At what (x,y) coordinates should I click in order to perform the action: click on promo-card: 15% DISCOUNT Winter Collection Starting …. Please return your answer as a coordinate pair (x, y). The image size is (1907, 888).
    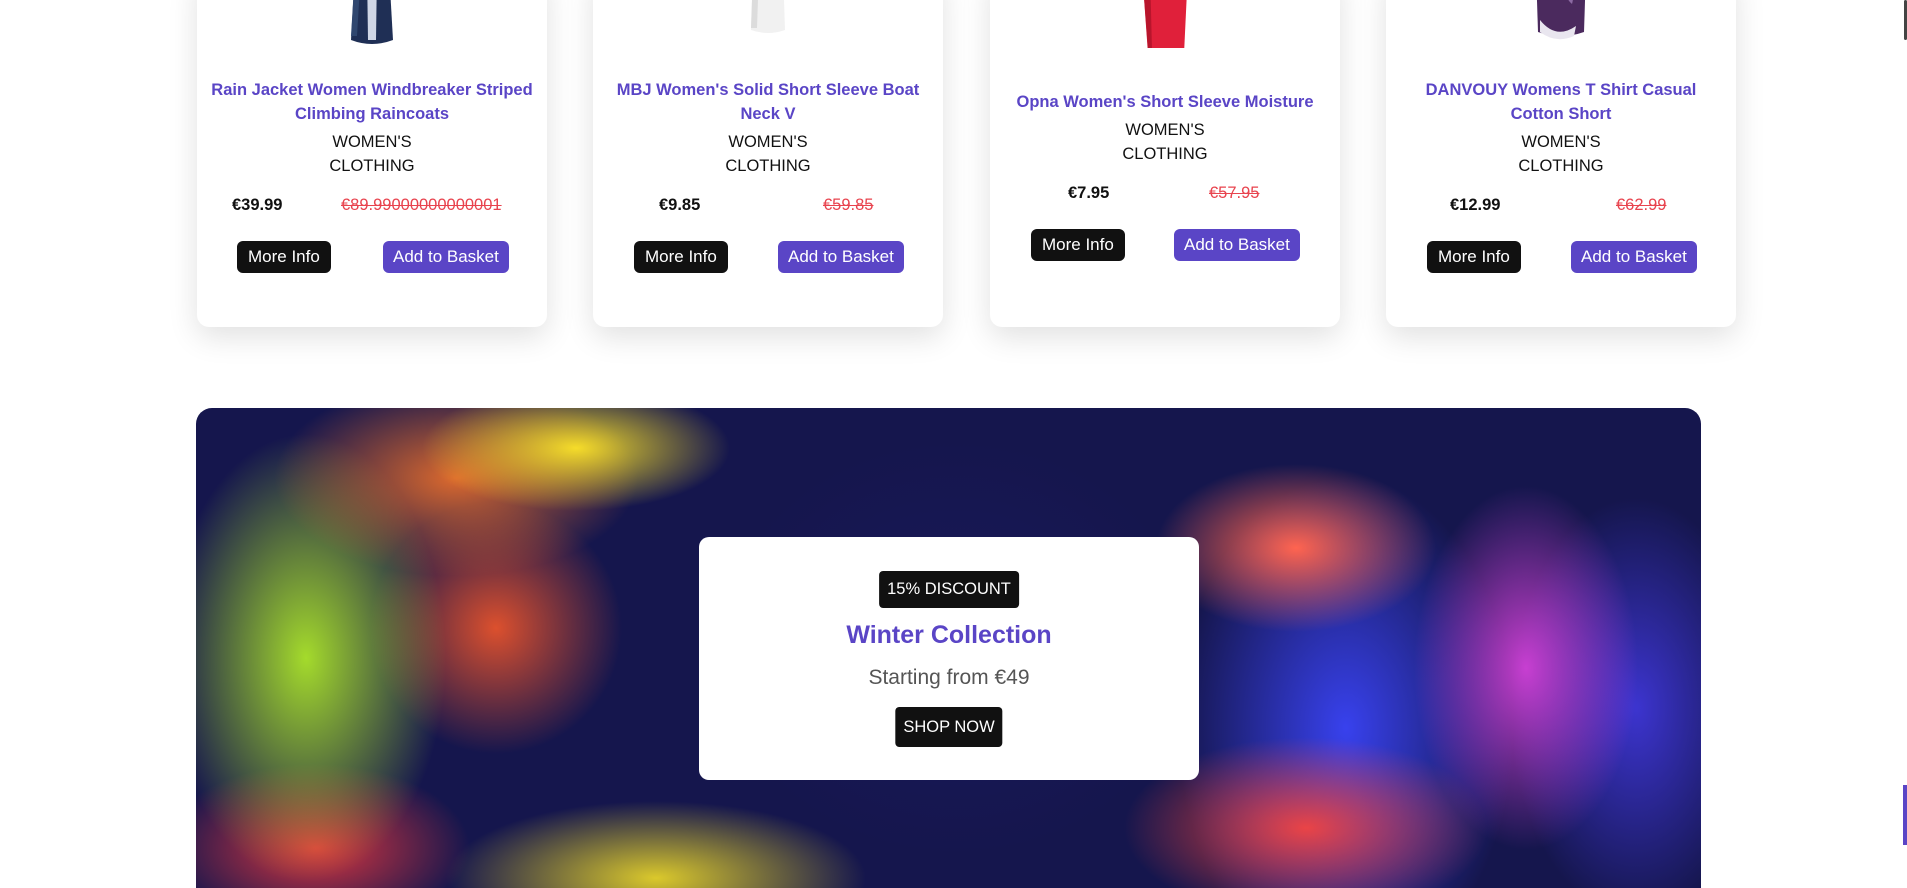
    Looking at the image, I should click on (949, 658).